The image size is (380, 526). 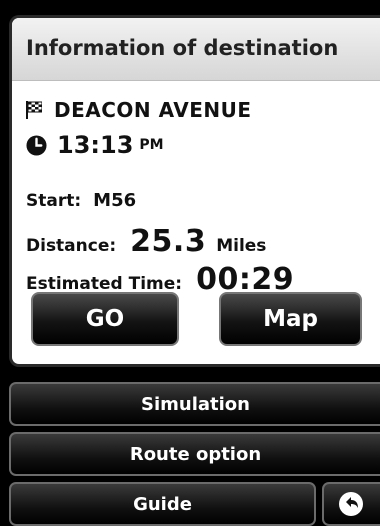 I want to click on distance-row: Distance: 25.3 Miles, so click(x=146, y=241).